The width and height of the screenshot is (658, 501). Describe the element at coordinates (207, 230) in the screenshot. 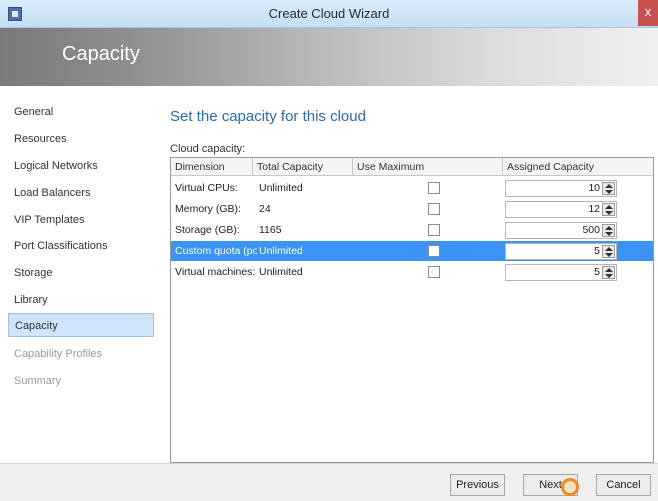

I see `cell-dimension: Storage (GB):` at that location.